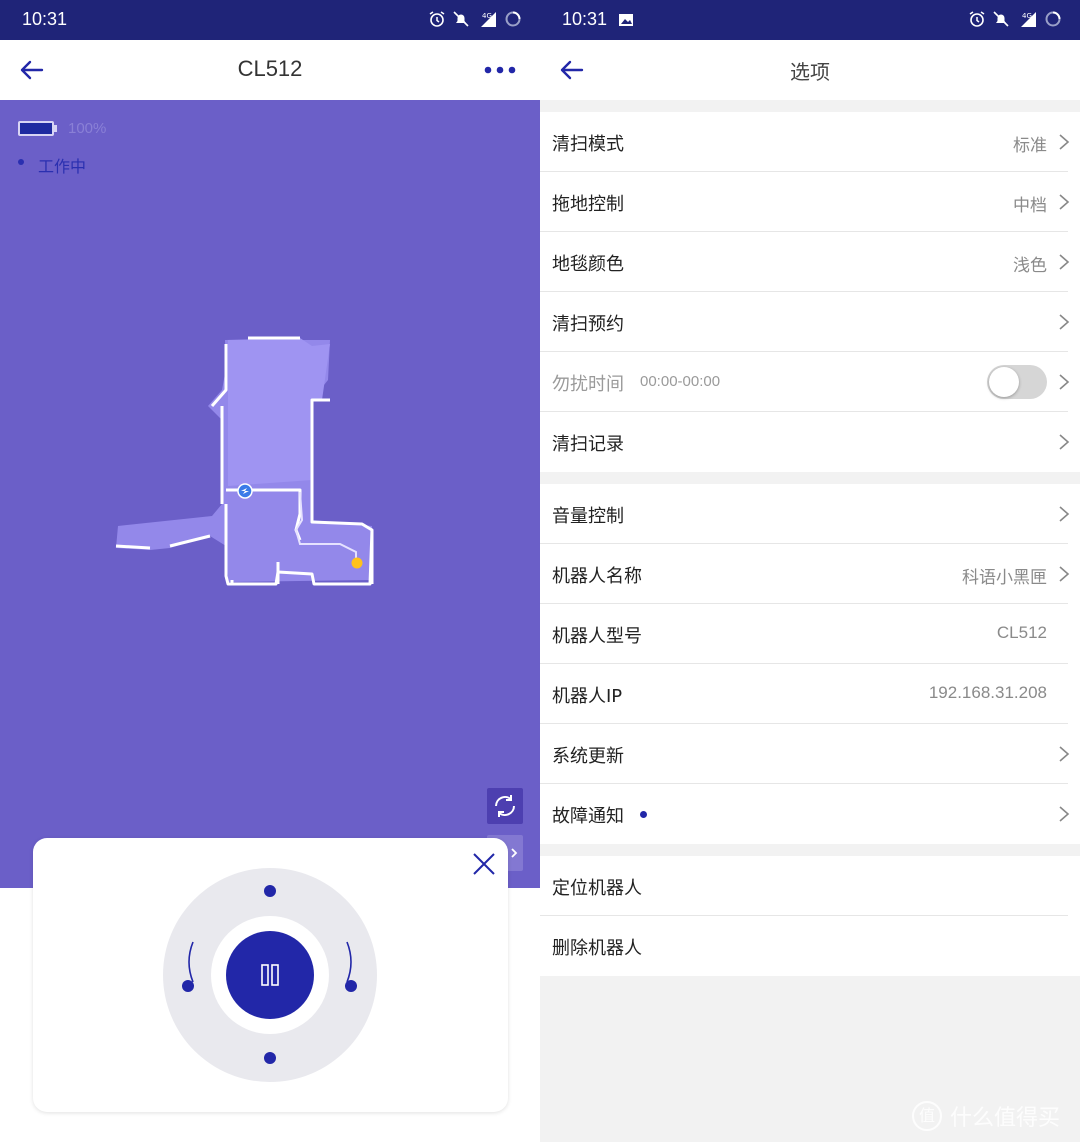 This screenshot has width=1080, height=1142. I want to click on pause-icon, so click(270, 975).